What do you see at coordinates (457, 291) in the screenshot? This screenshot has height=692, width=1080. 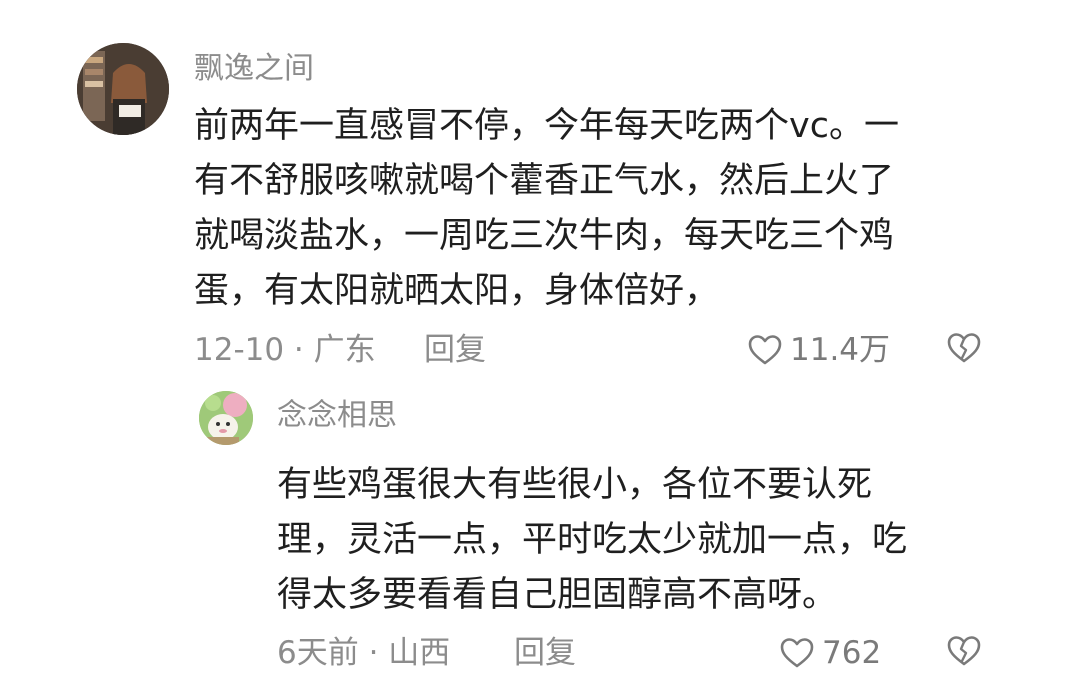 I see `comment-text-line: 蛋，有太阳就晒太阳，身体倍好，` at bounding box center [457, 291].